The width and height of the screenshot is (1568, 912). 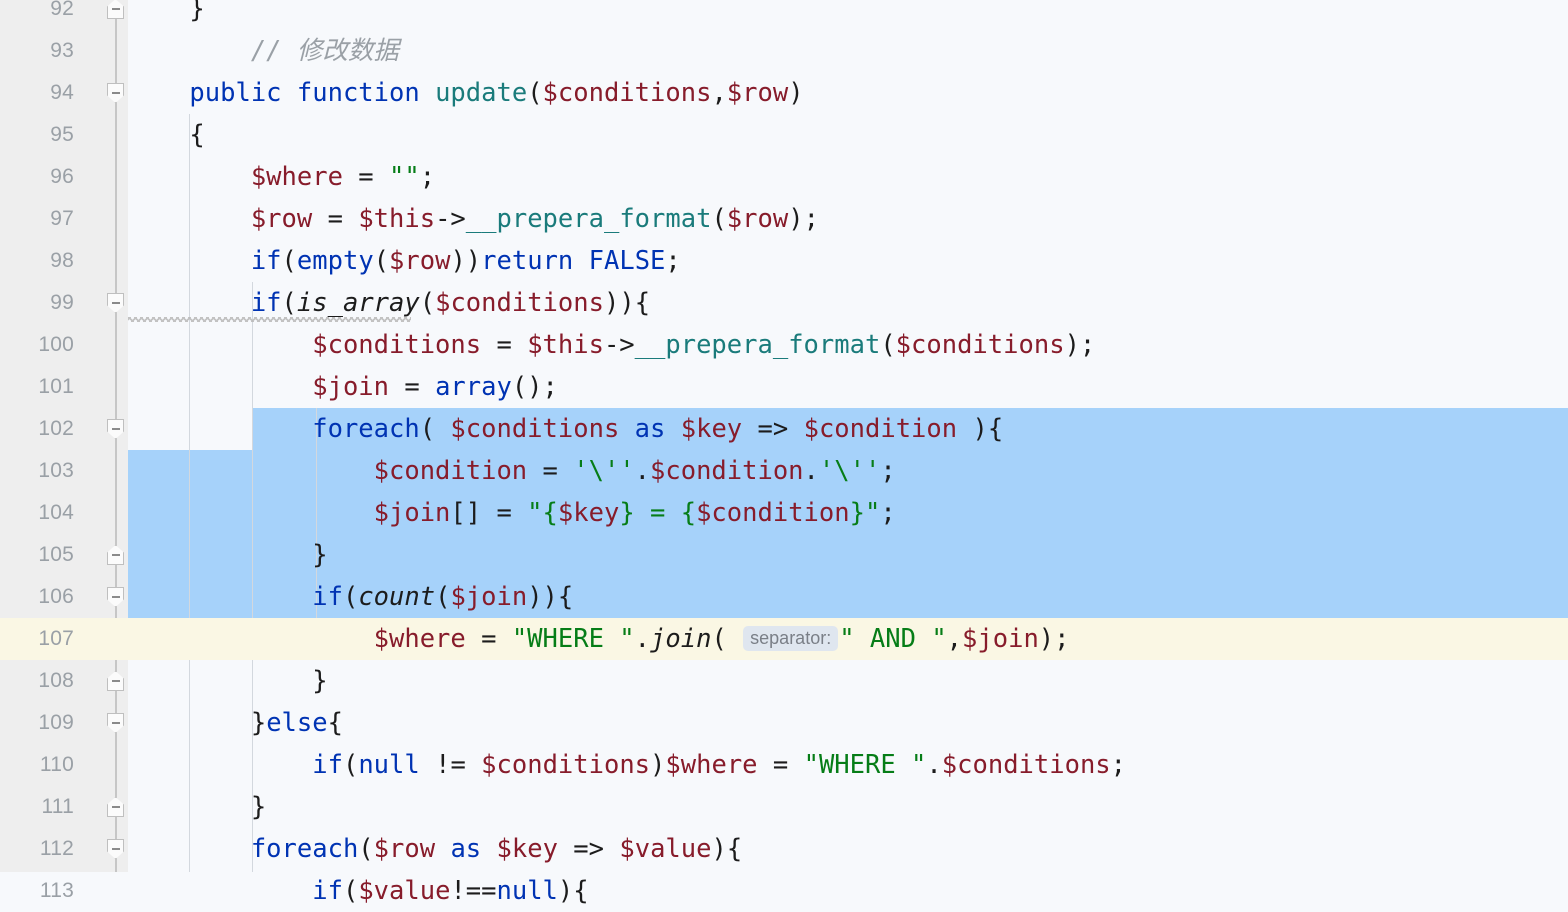 I want to click on code-line: foreach($row as $key => $value){, so click(x=435, y=849).